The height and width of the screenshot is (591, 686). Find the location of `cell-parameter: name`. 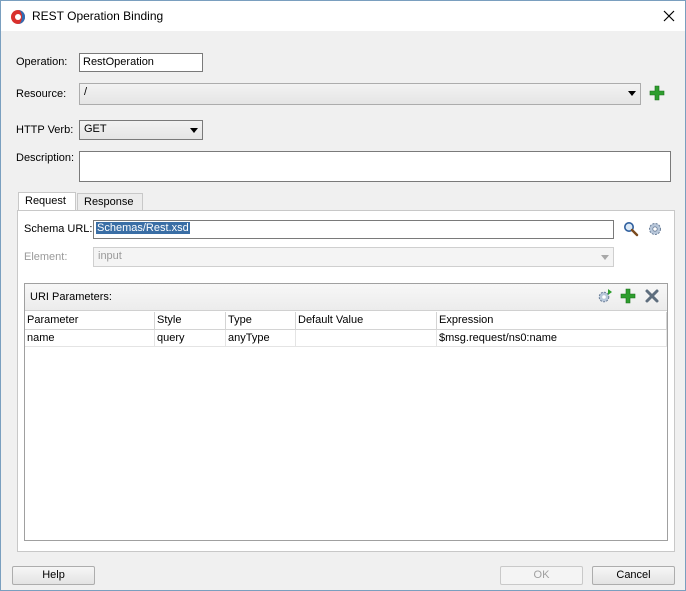

cell-parameter: name is located at coordinates (90, 338).